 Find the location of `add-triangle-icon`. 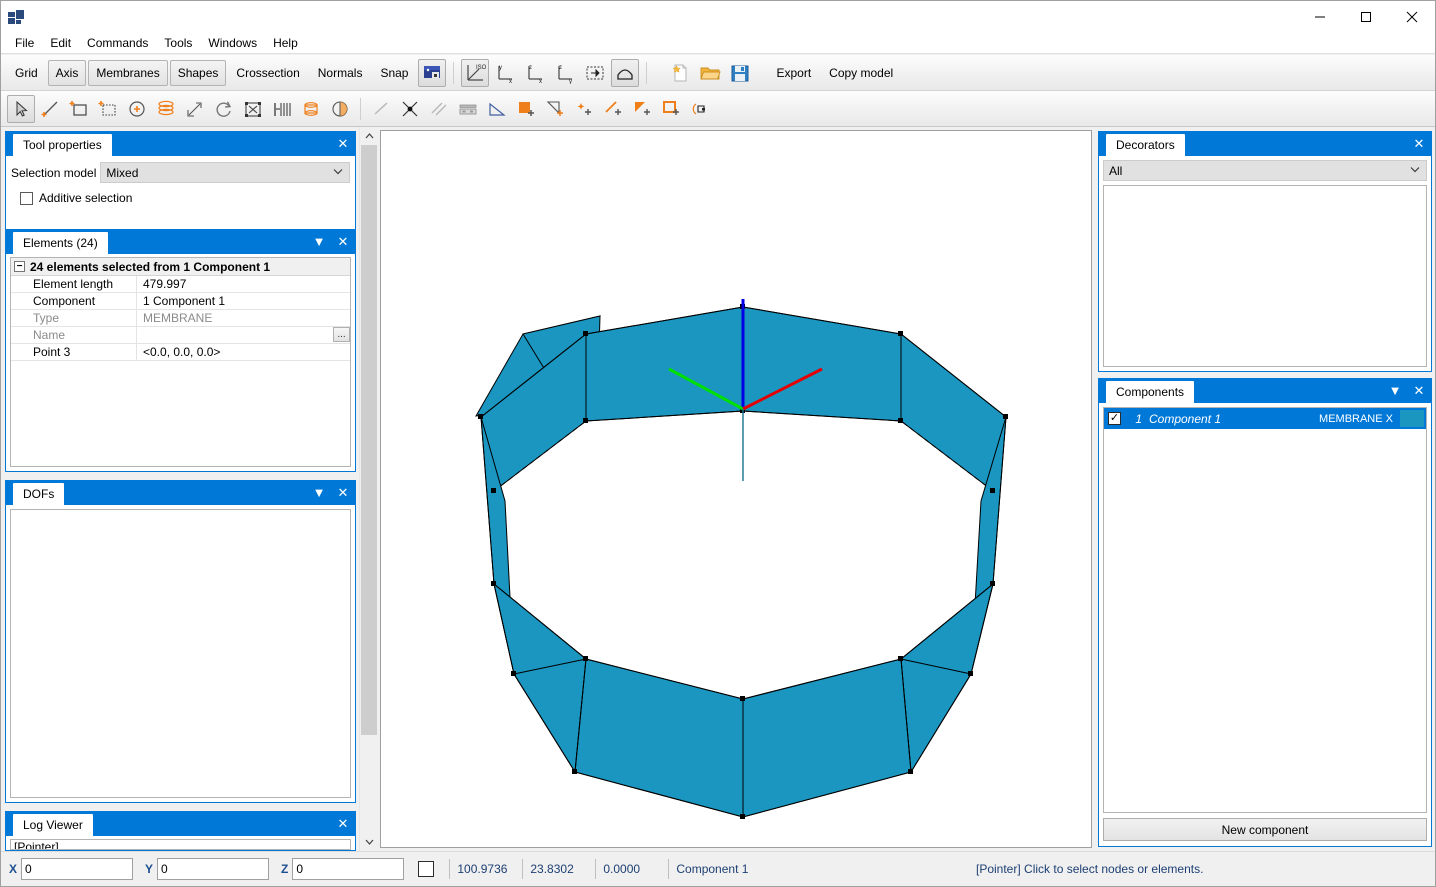

add-triangle-icon is located at coordinates (642, 109).